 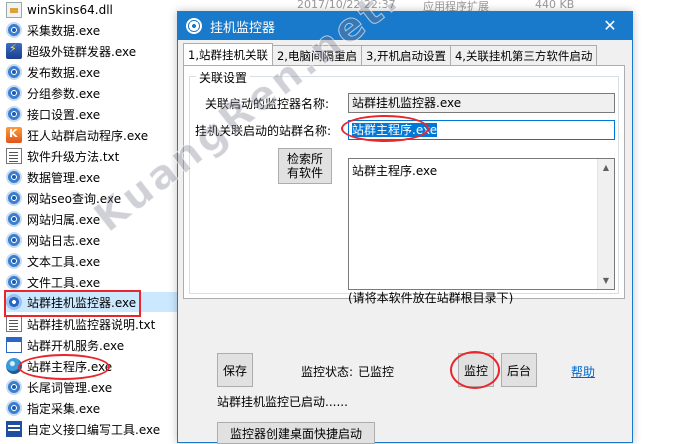 I want to click on file-name: 发布数据.exe, so click(x=64, y=72).